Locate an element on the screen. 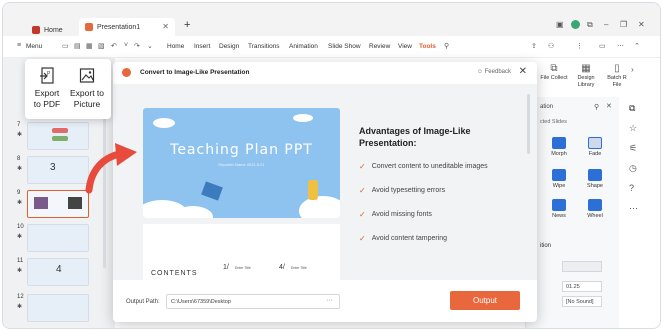 This screenshot has width=663, height=331. duration-input: 01.25 is located at coordinates (582, 286).